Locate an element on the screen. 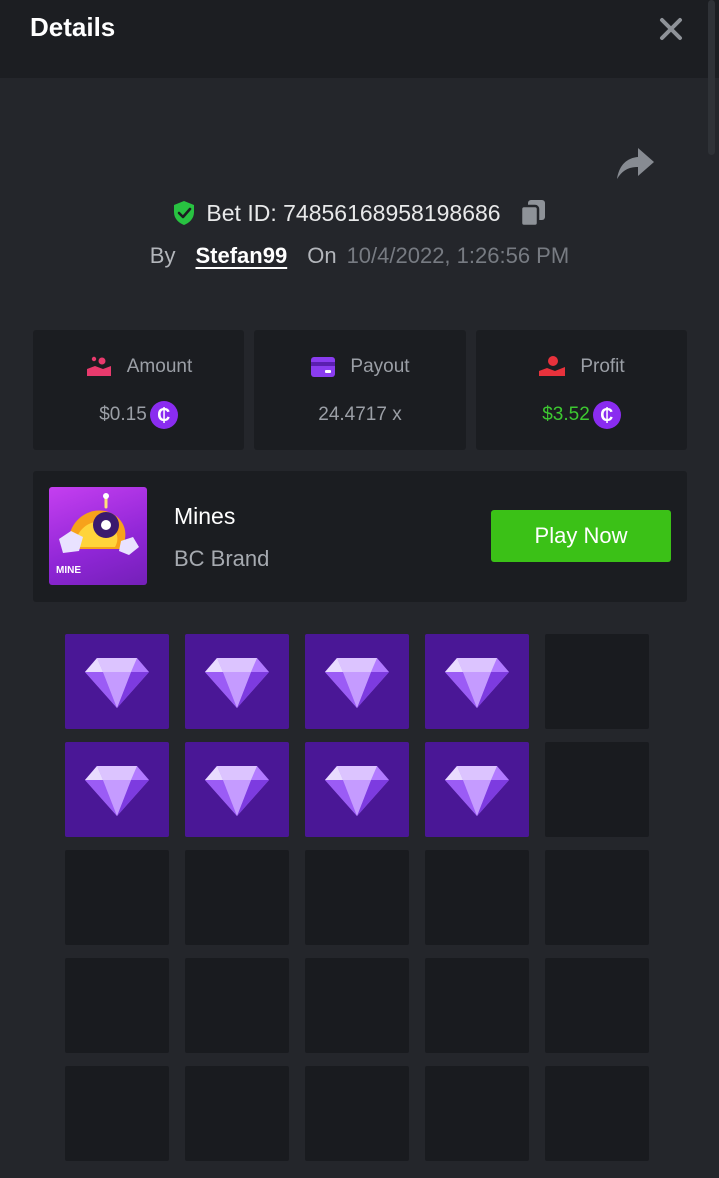 The width and height of the screenshot is (719, 1178). mines-game-art: MINE is located at coordinates (97, 534).